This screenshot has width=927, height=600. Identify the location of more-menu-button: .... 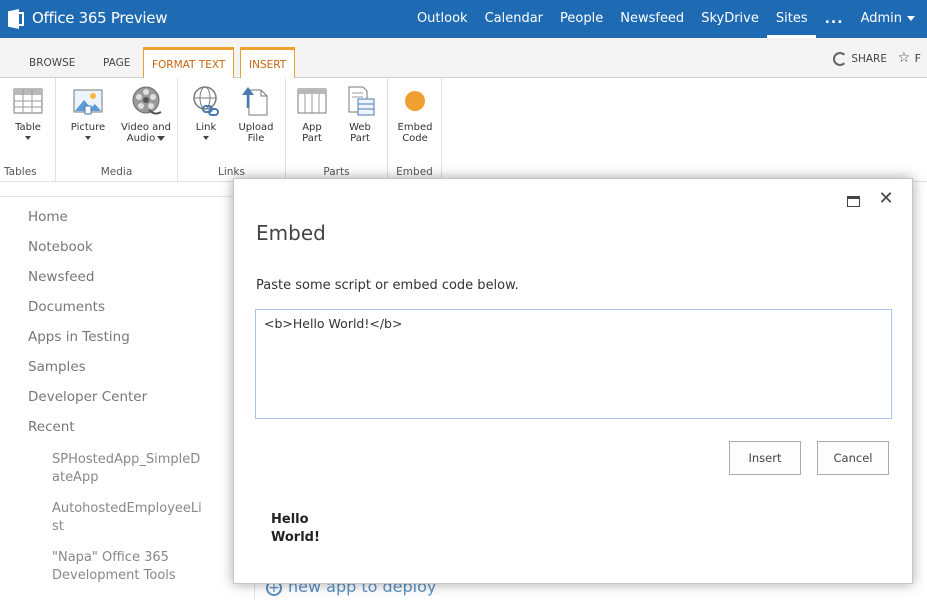
(834, 19).